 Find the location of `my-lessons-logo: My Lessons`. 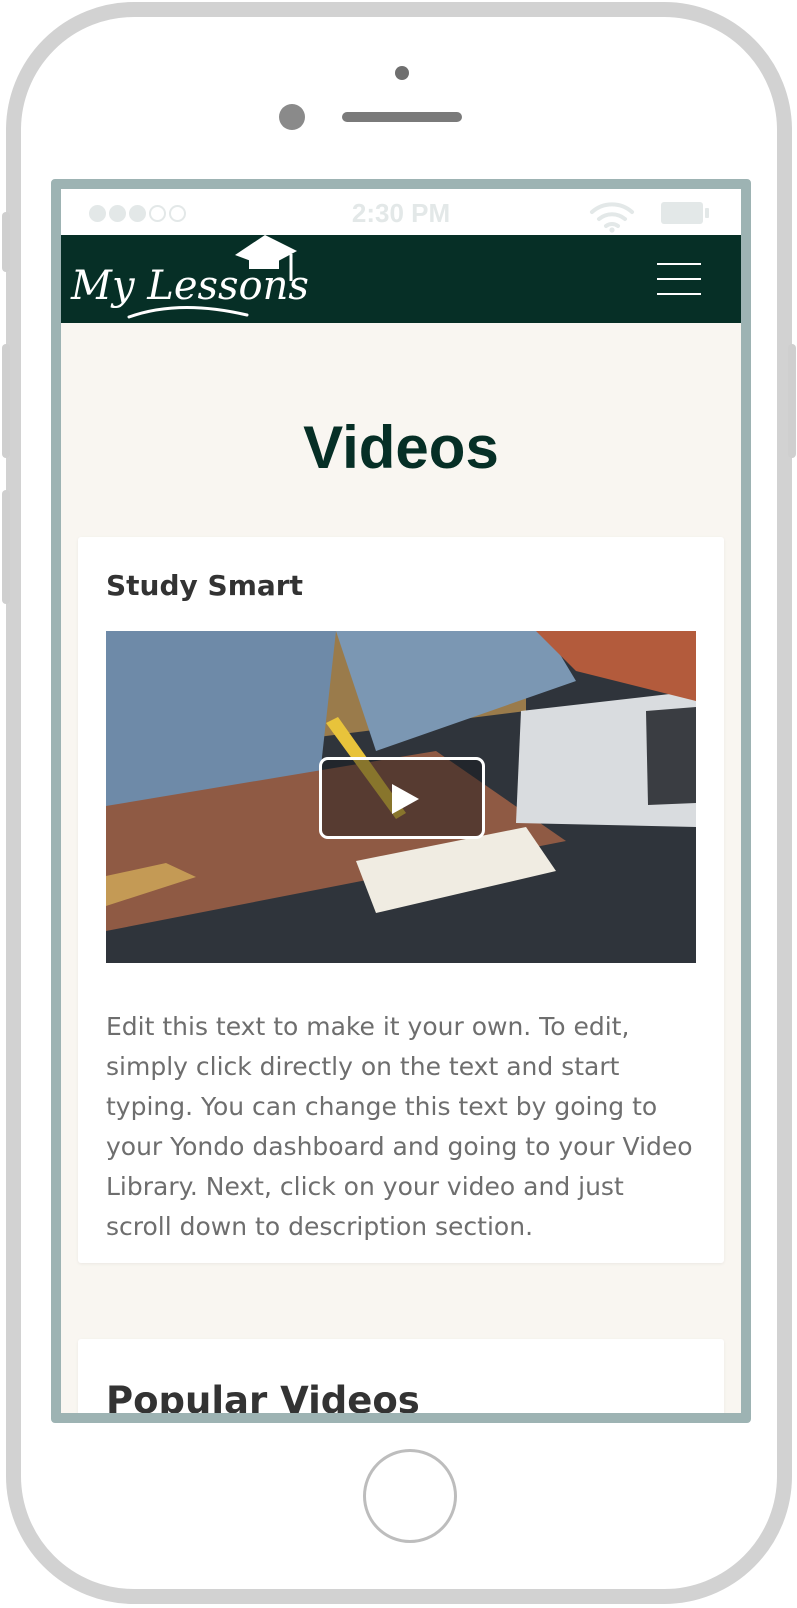

my-lessons-logo: My Lessons is located at coordinates (189, 279).